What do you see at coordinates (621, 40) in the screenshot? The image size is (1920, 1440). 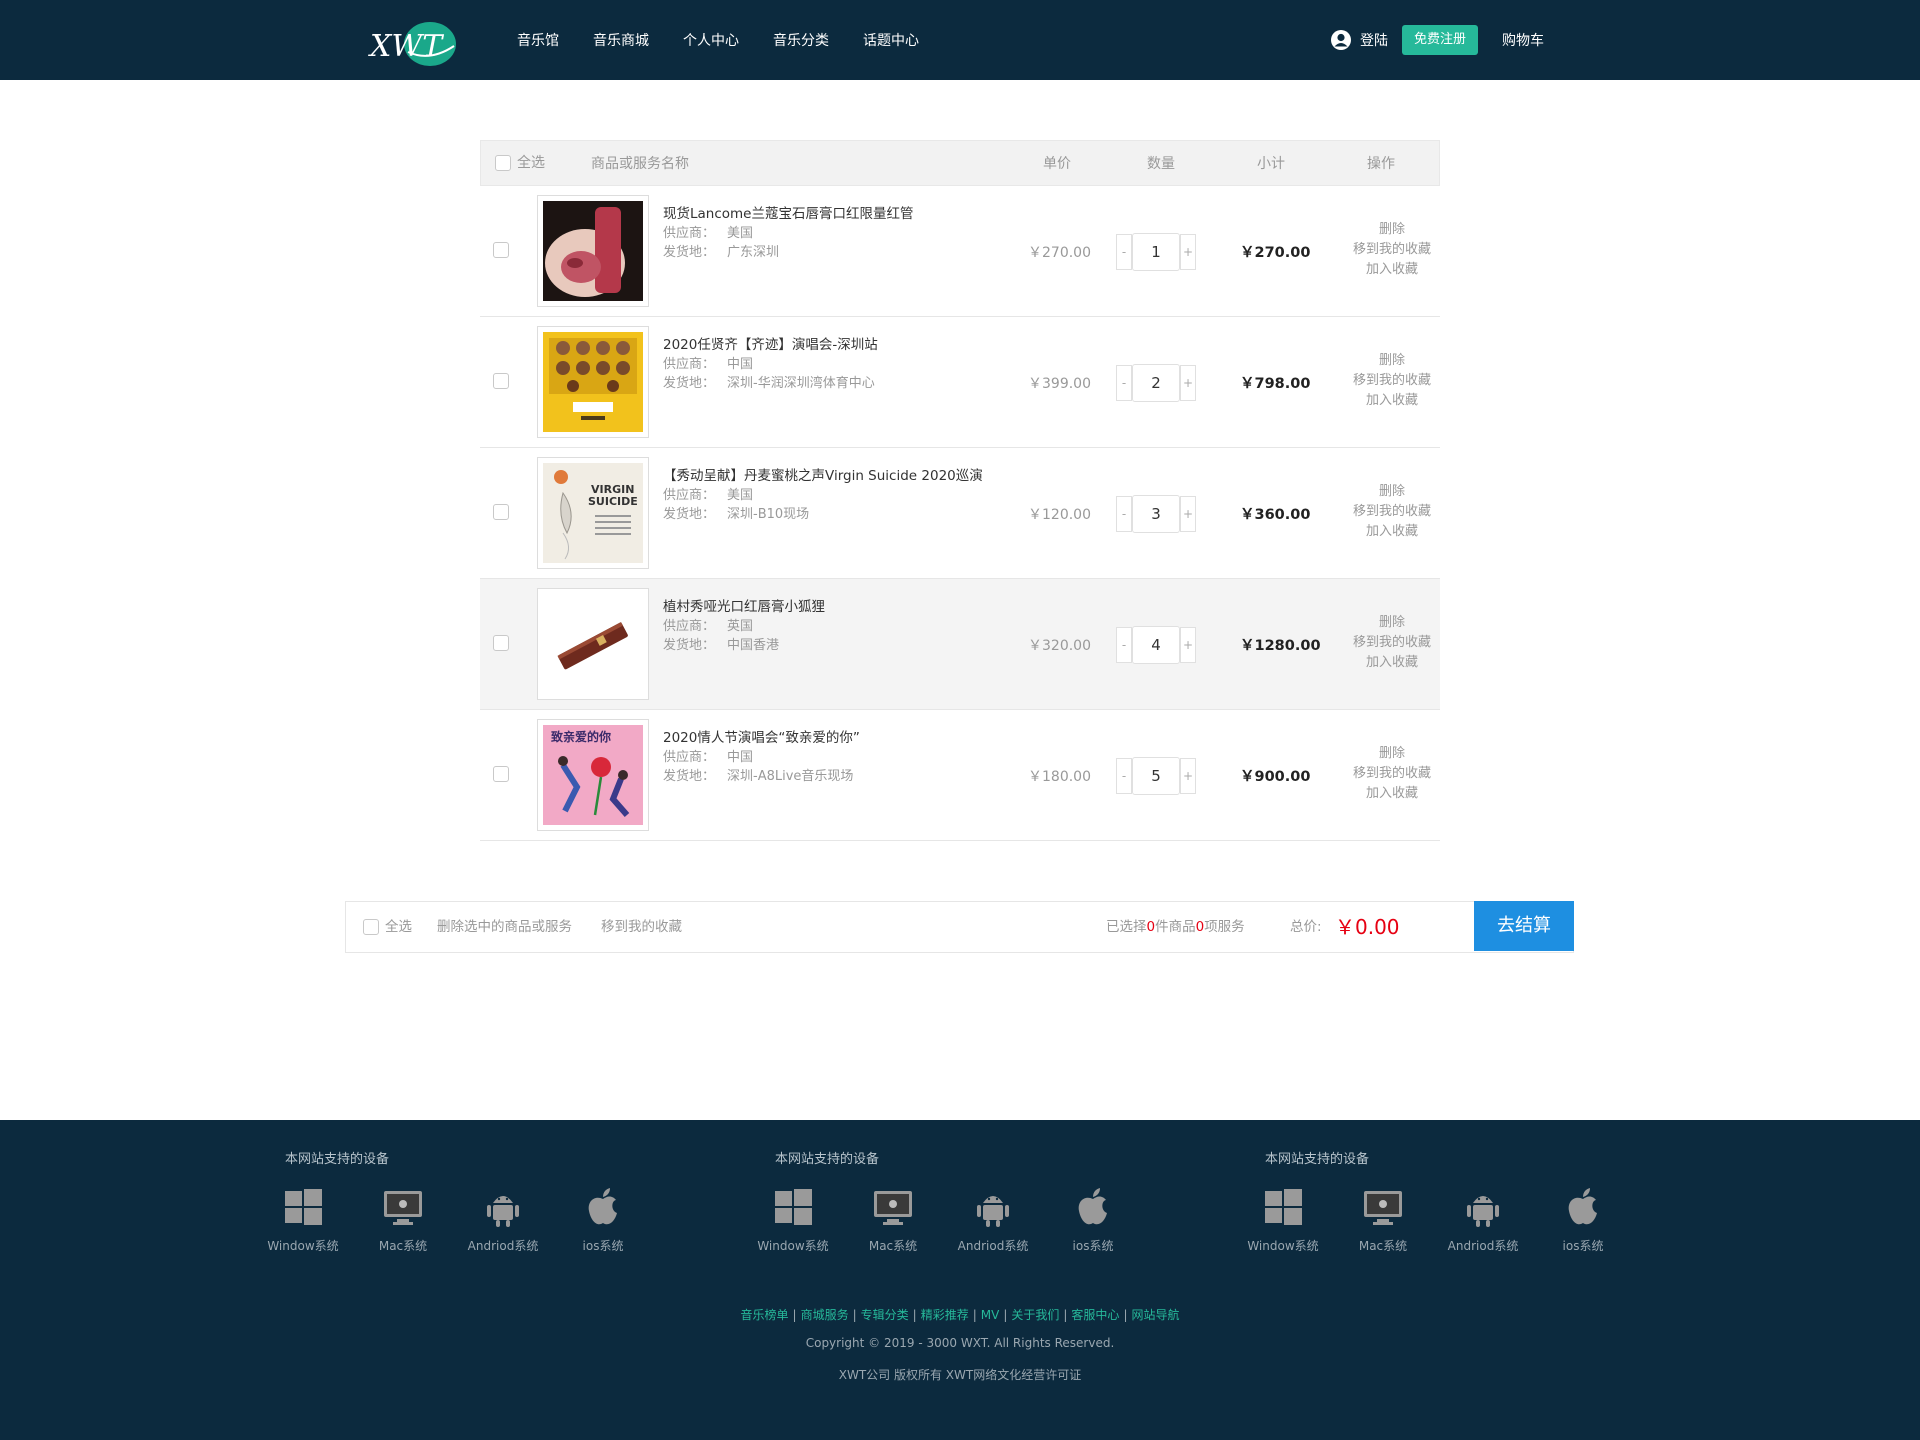 I see `nav-music-mall: 音乐商城` at bounding box center [621, 40].